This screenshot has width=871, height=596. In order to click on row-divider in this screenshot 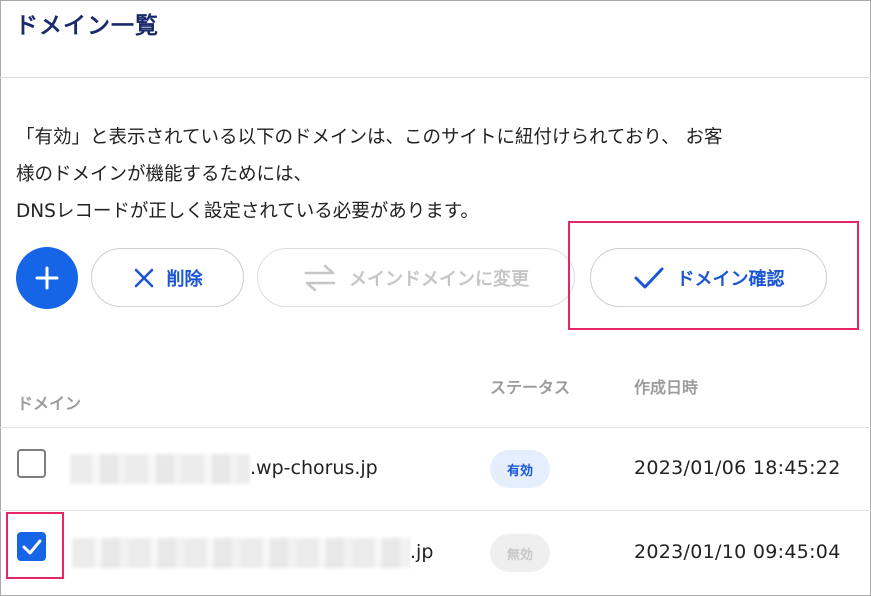, I will do `click(435, 510)`.